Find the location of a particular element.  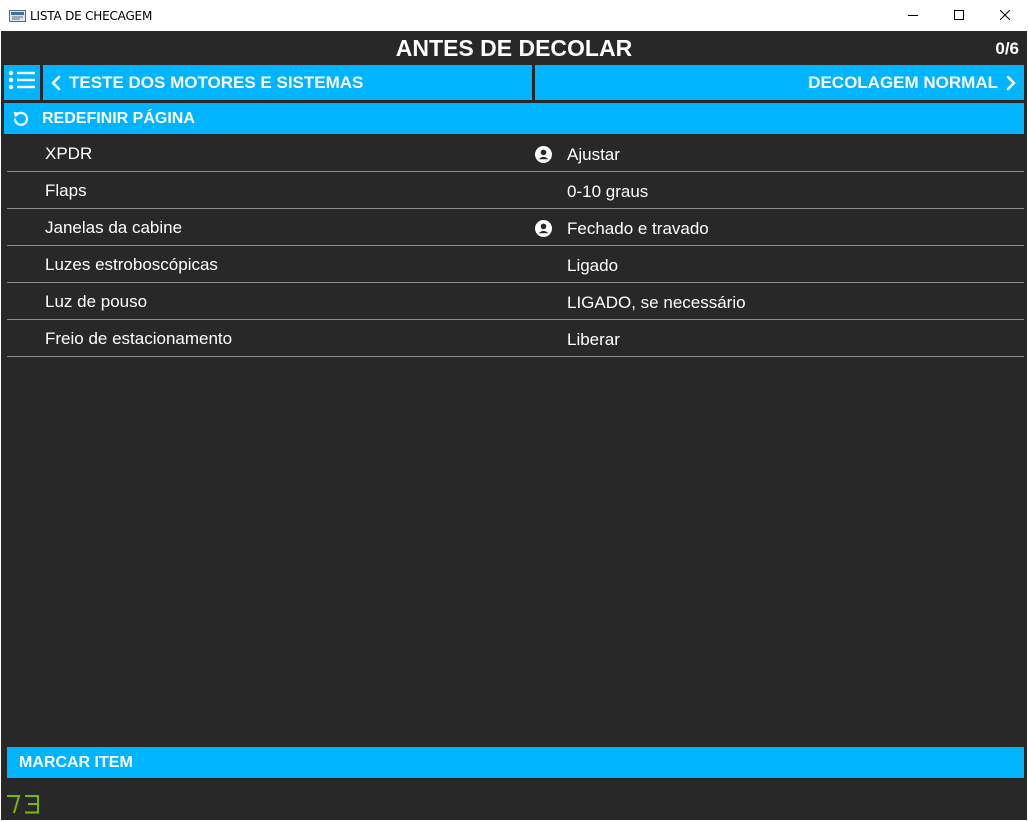

reset-page-label: REDEFINIR PÁGINA is located at coordinates (118, 118).